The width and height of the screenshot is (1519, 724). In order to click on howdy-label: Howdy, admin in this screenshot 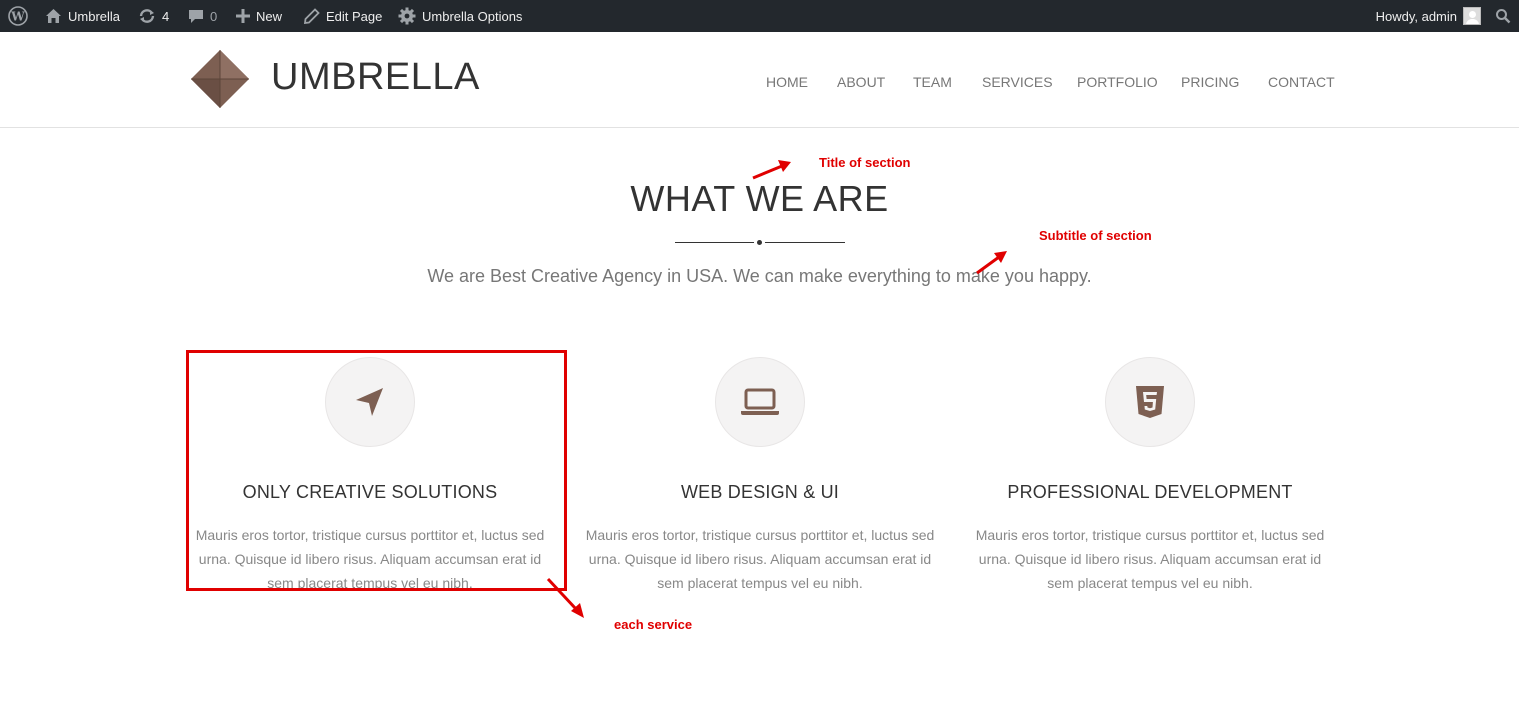, I will do `click(1416, 16)`.